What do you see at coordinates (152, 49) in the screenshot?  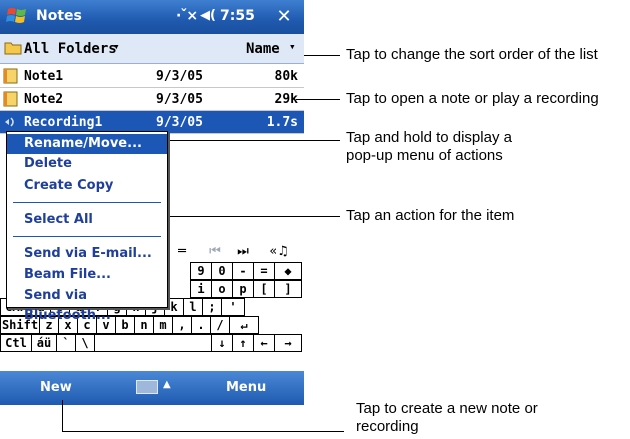 I see `folder-bar: All Folders ▾ Name ▾` at bounding box center [152, 49].